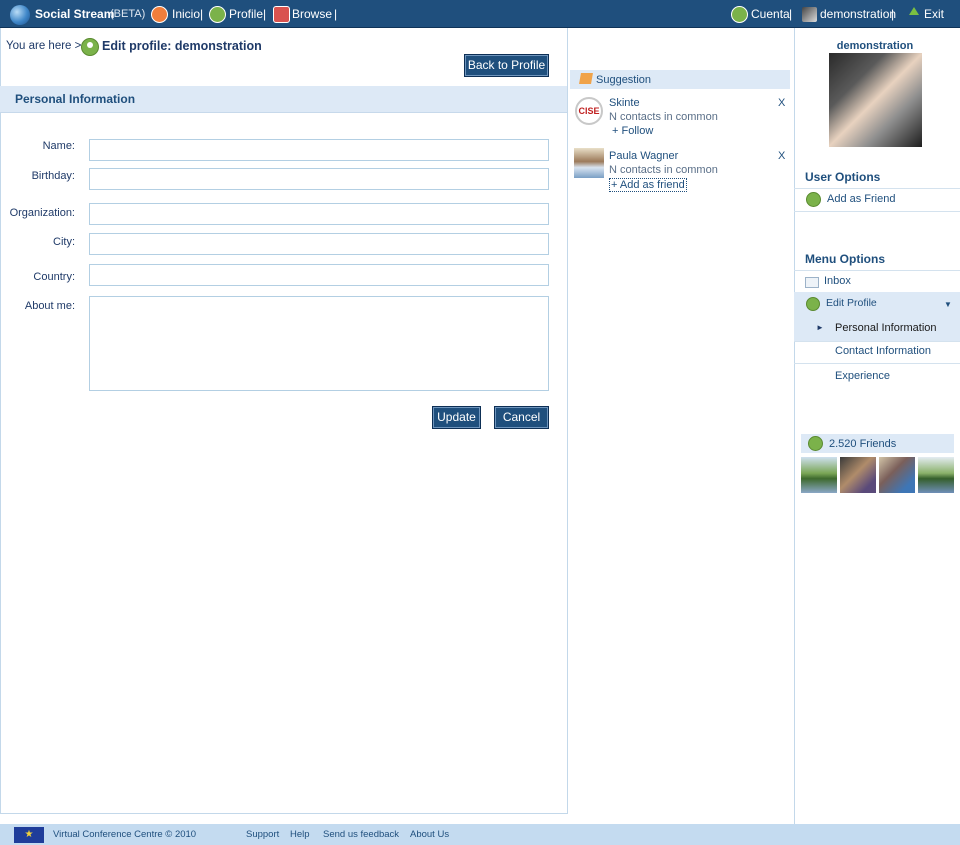 The height and width of the screenshot is (845, 960). I want to click on chevron-down-icon: ▼, so click(948, 304).